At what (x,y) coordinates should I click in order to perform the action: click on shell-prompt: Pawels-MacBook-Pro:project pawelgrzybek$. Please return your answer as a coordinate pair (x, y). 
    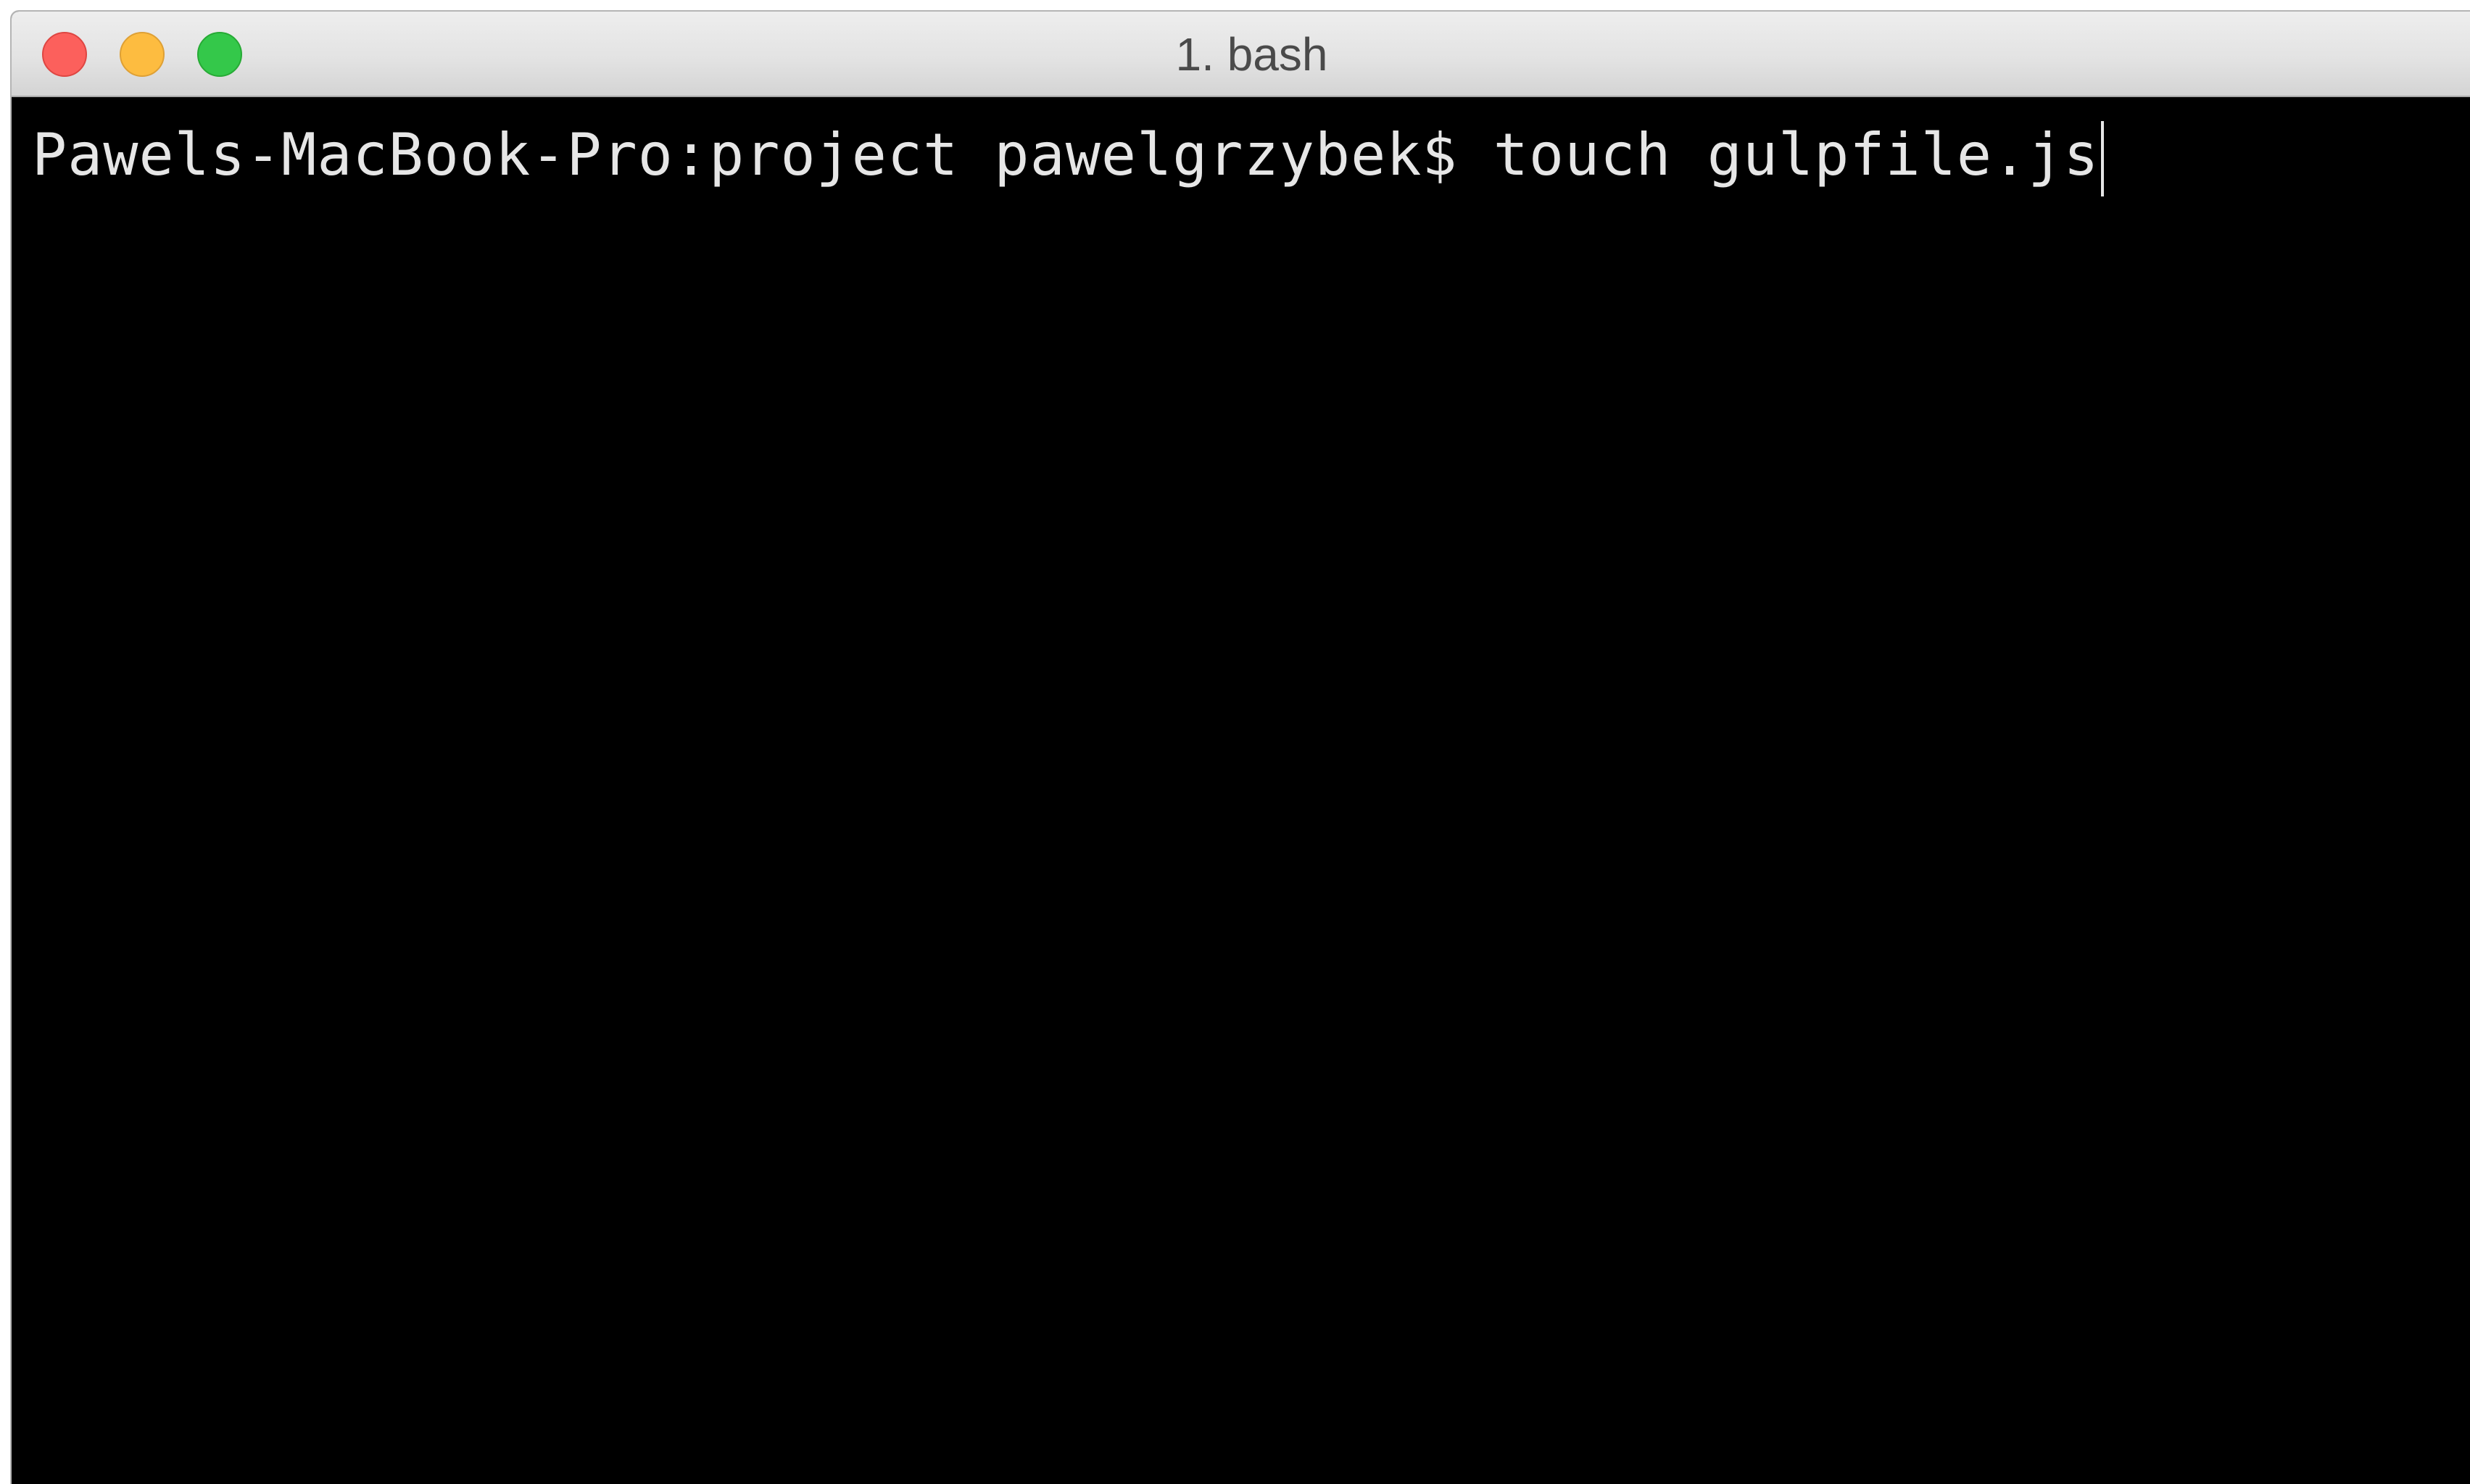
    Looking at the image, I should click on (762, 154).